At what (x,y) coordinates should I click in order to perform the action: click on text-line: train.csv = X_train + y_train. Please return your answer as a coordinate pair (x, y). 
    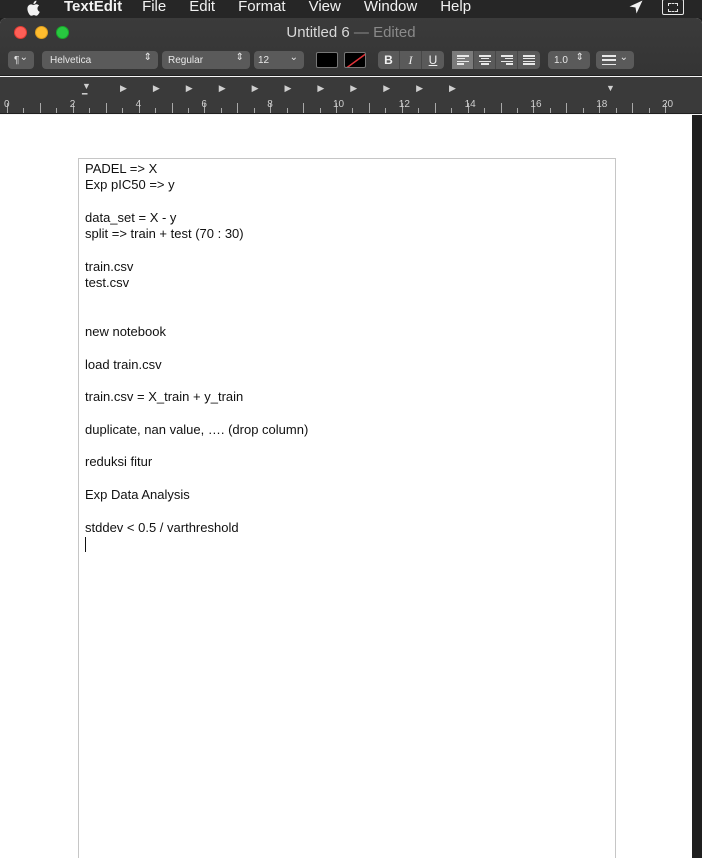
    Looking at the image, I should click on (347, 397).